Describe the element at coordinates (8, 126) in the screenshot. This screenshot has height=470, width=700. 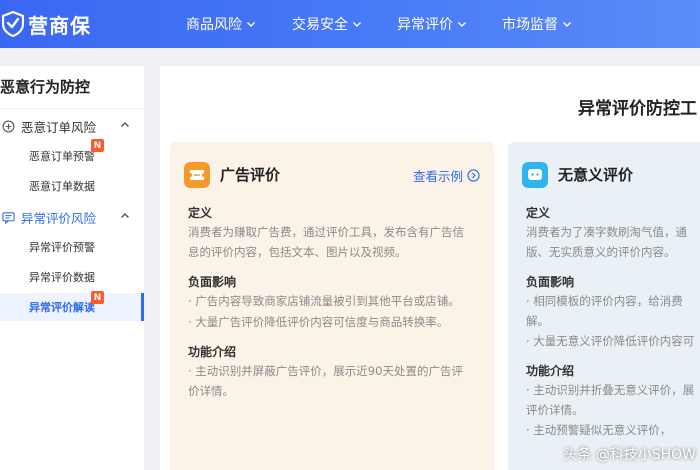
I see `plus-circle-icon` at that location.